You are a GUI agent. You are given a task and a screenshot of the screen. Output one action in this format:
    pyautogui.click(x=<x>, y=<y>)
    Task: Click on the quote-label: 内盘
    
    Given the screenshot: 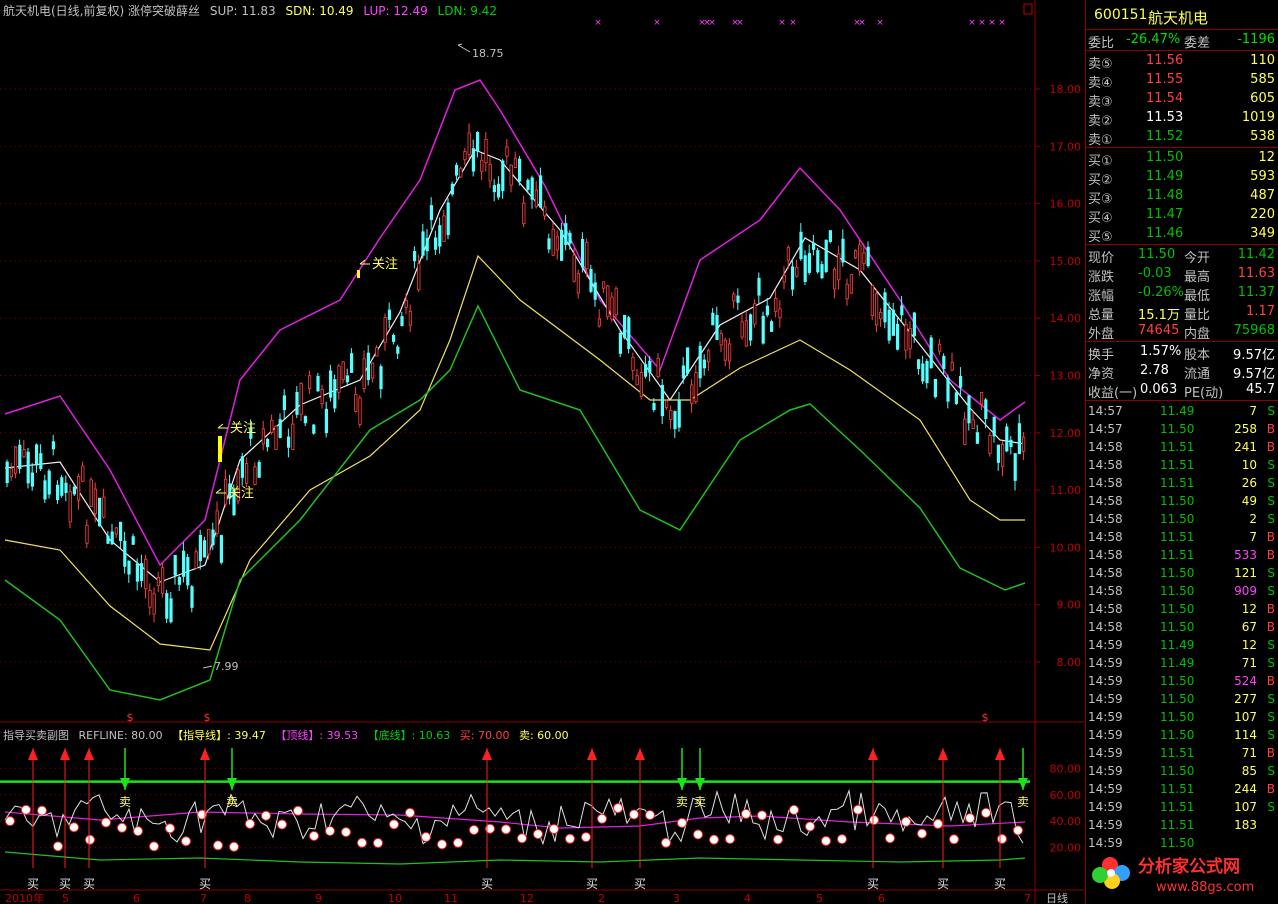 What is the action you would take?
    pyautogui.click(x=1197, y=334)
    